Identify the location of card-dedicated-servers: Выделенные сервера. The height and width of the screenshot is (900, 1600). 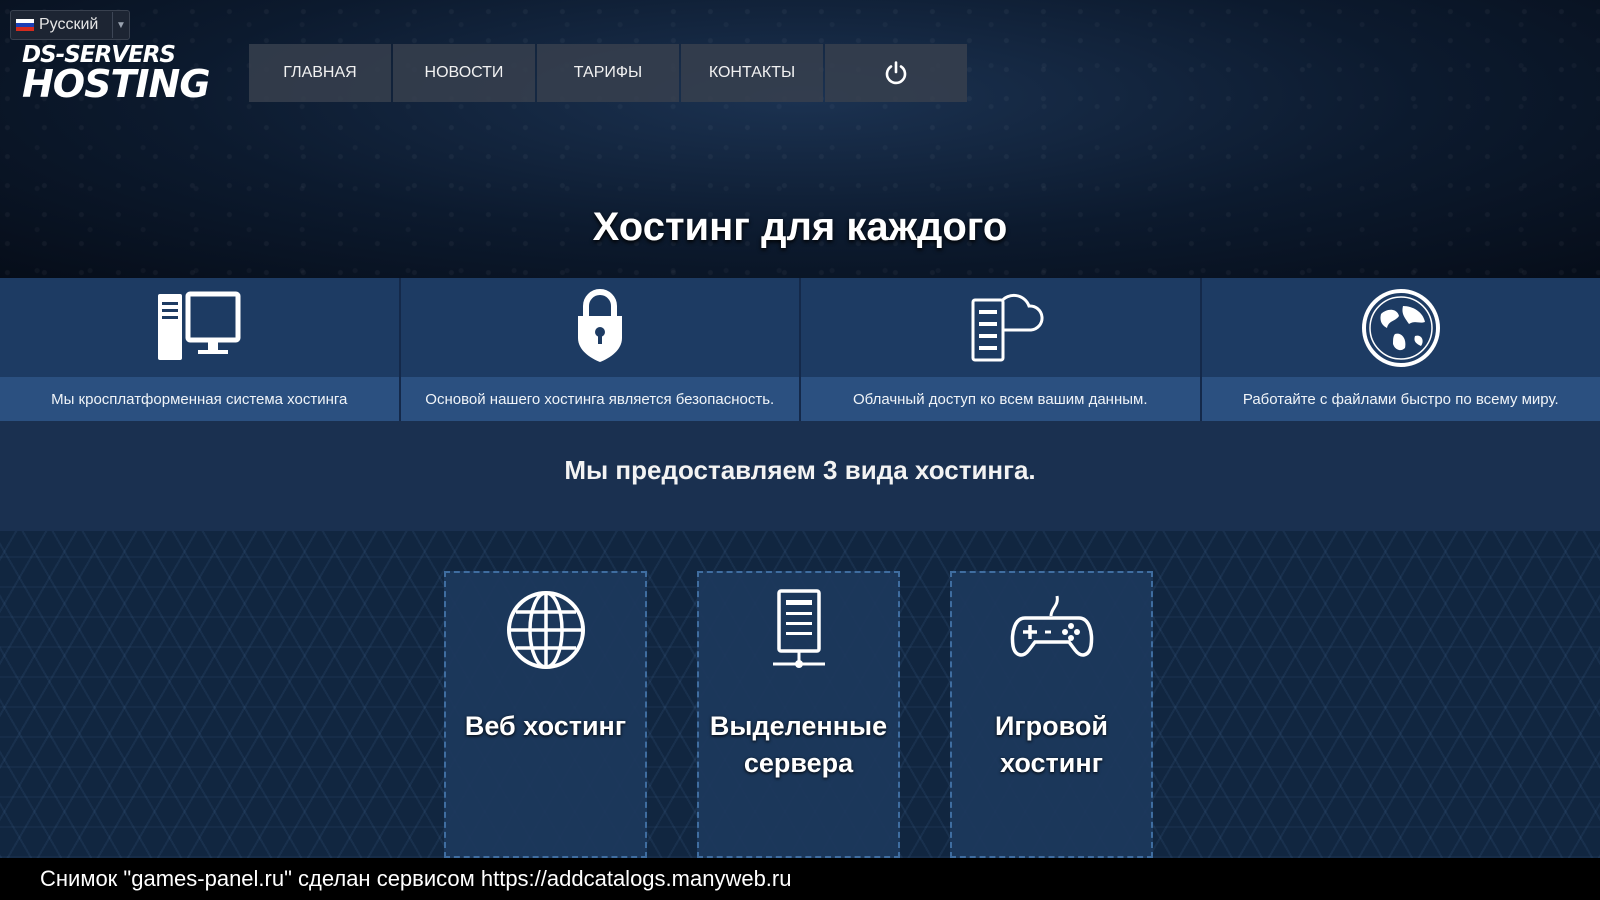
(798, 714).